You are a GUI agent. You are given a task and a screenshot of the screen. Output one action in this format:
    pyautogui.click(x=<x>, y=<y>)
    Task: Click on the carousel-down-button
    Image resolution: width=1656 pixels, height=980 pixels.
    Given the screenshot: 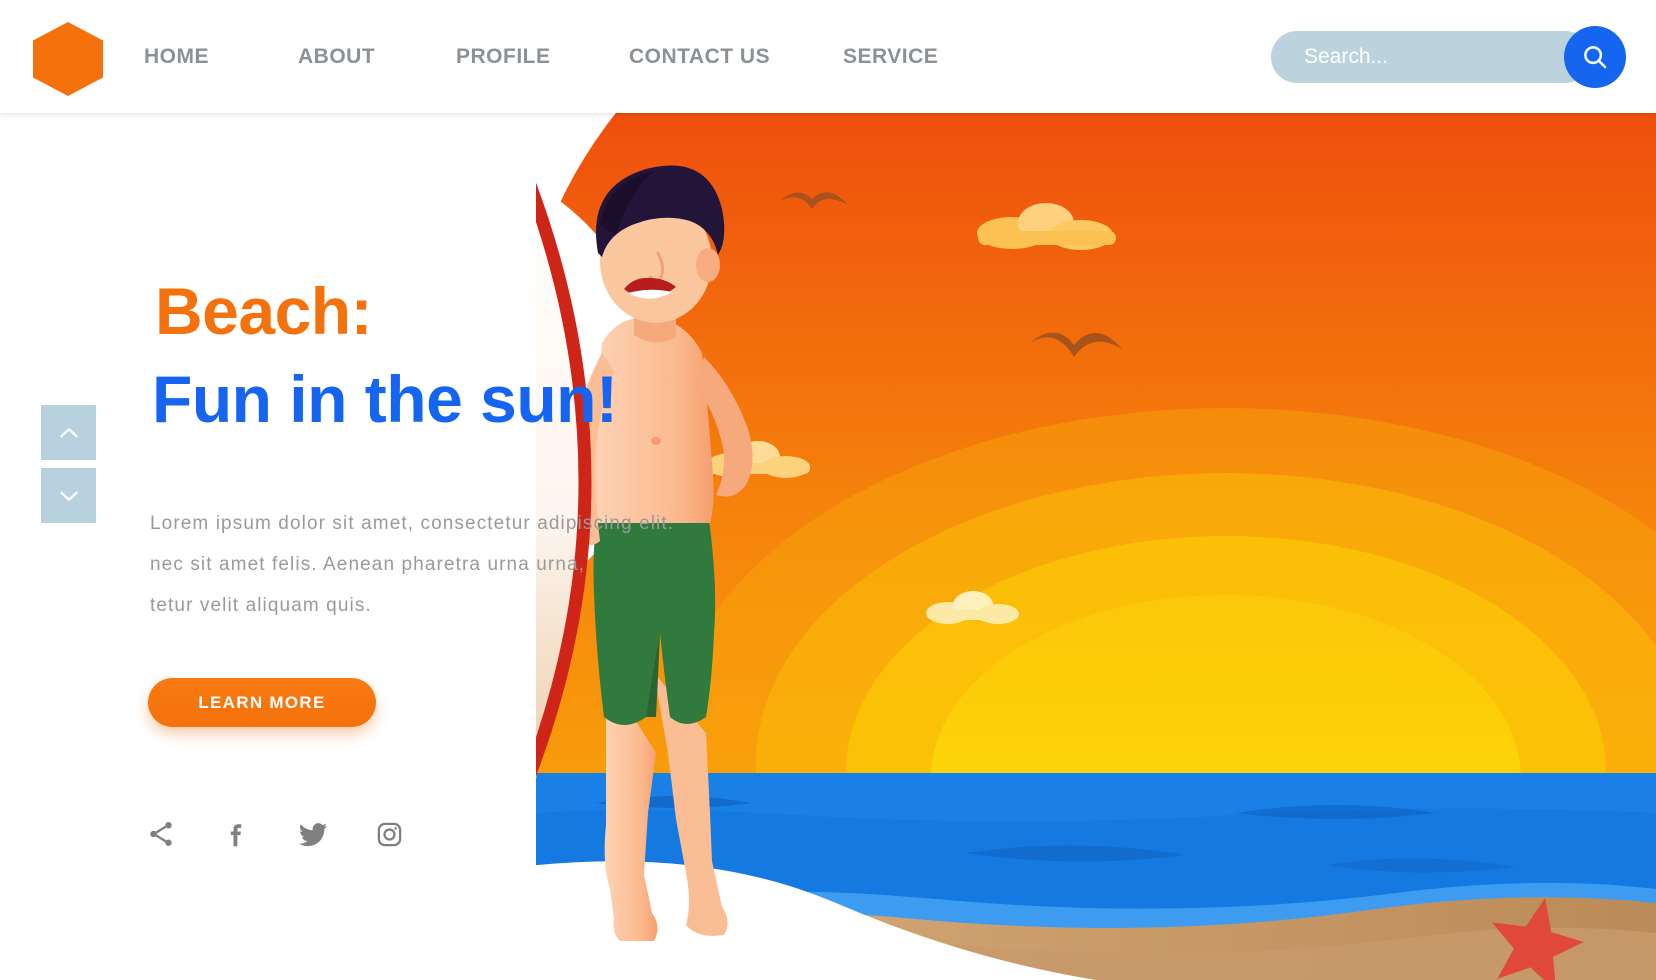 What is the action you would take?
    pyautogui.click(x=68, y=495)
    